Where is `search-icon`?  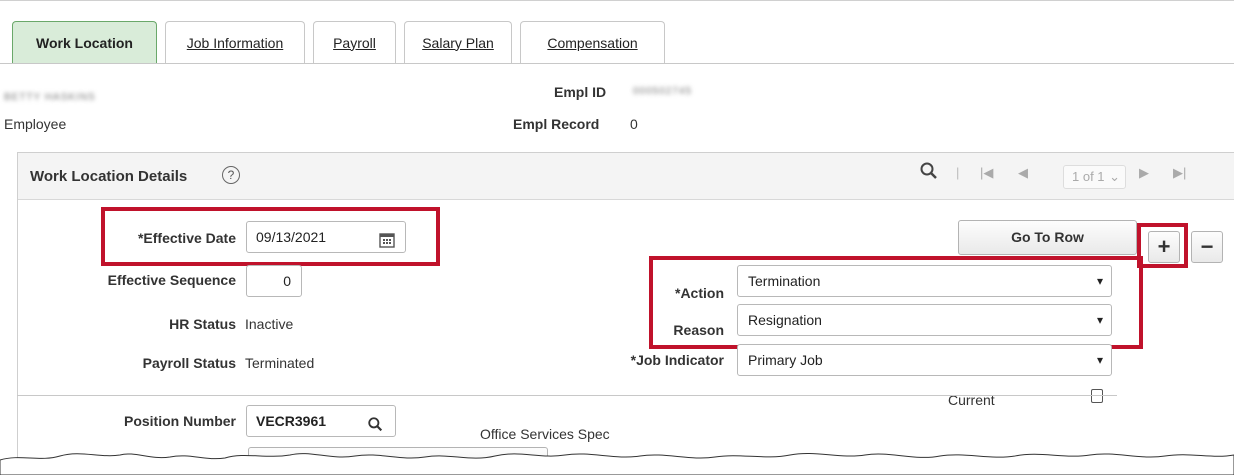 search-icon is located at coordinates (929, 172).